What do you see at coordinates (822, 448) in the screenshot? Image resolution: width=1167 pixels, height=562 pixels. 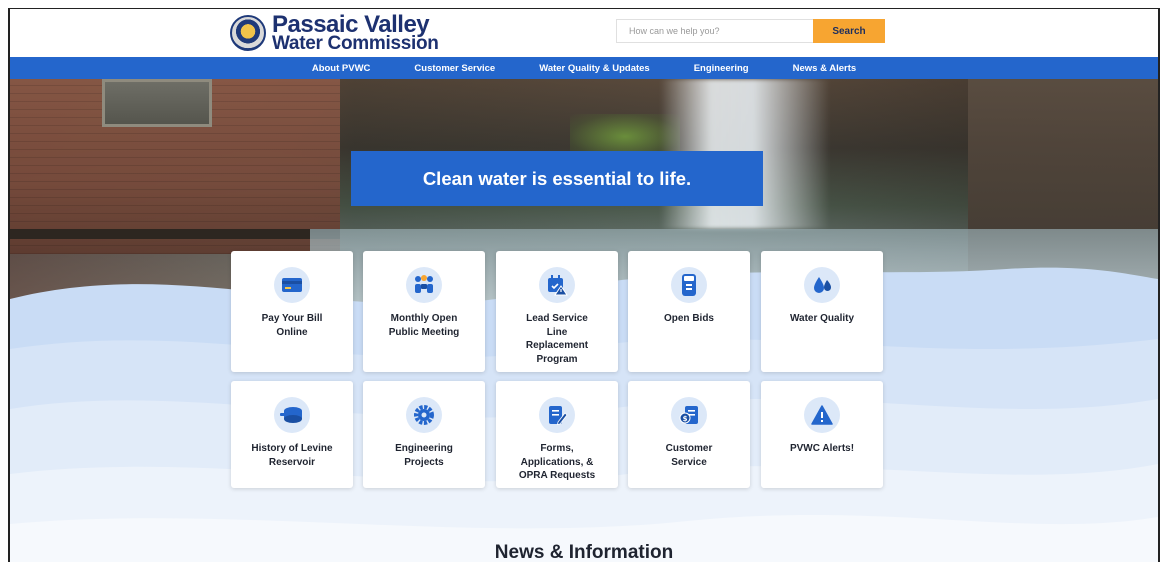 I see `card-label: PVWC Alerts!` at bounding box center [822, 448].